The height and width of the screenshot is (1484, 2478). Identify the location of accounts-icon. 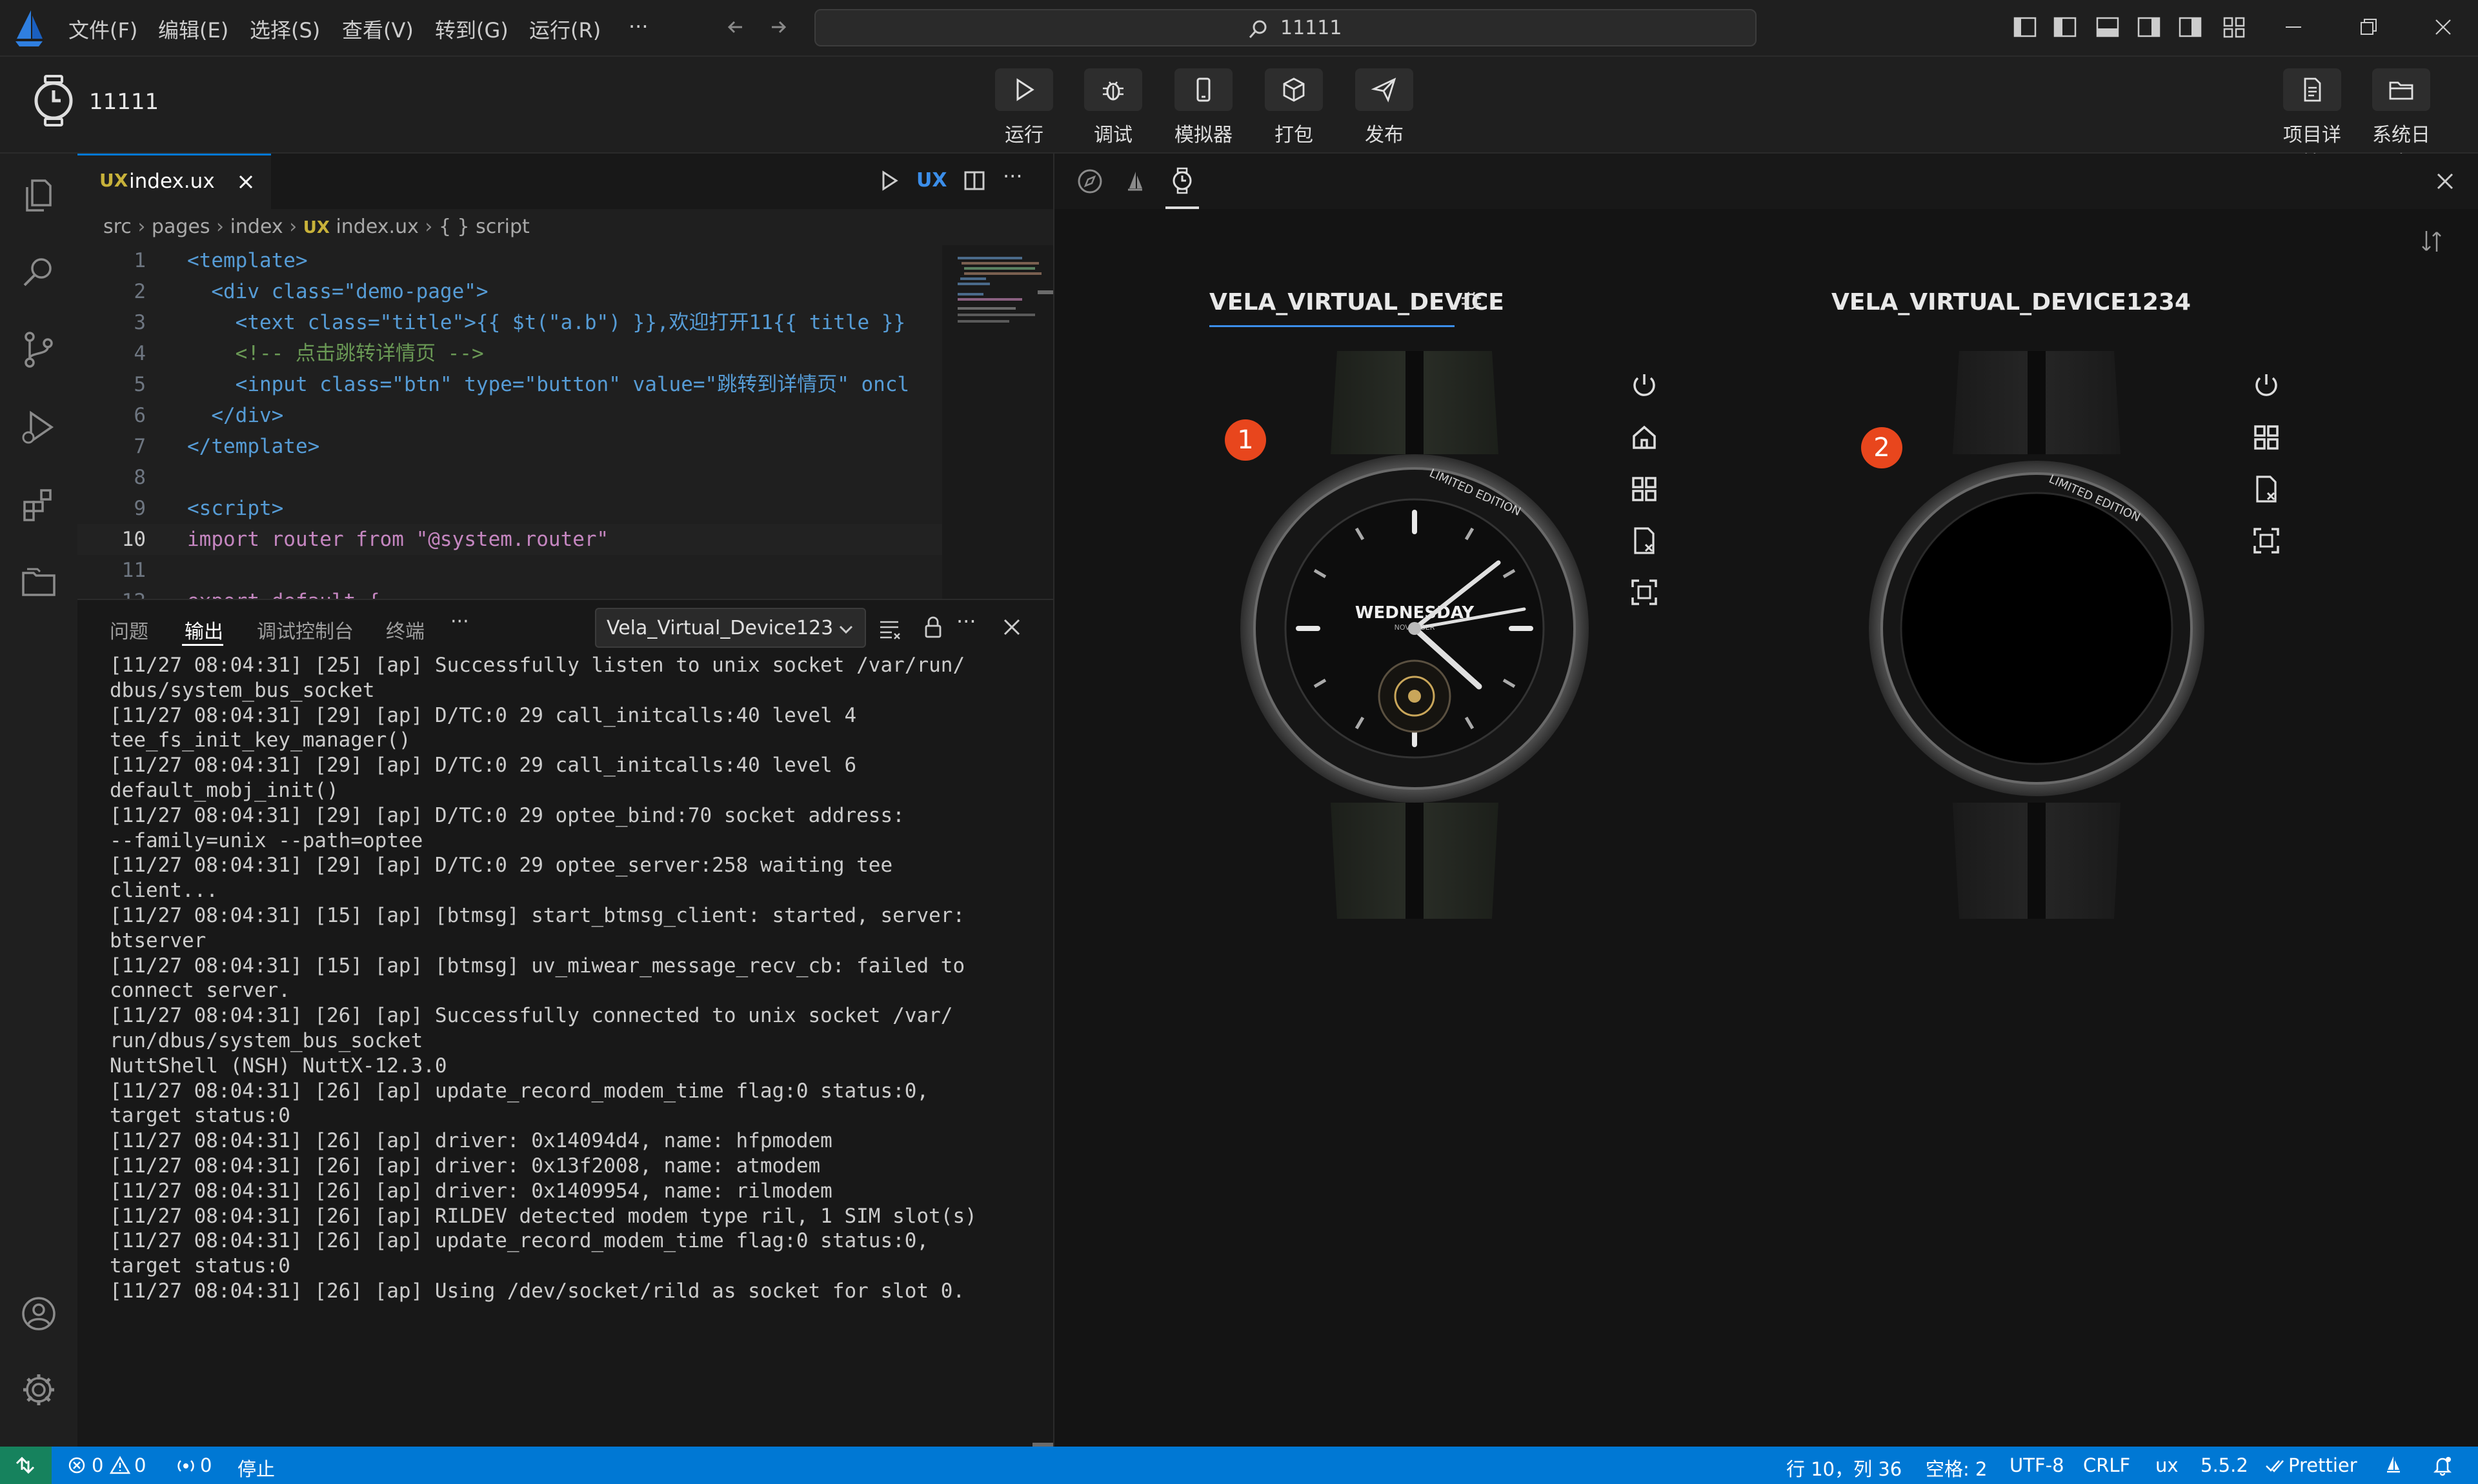
(38, 1314).